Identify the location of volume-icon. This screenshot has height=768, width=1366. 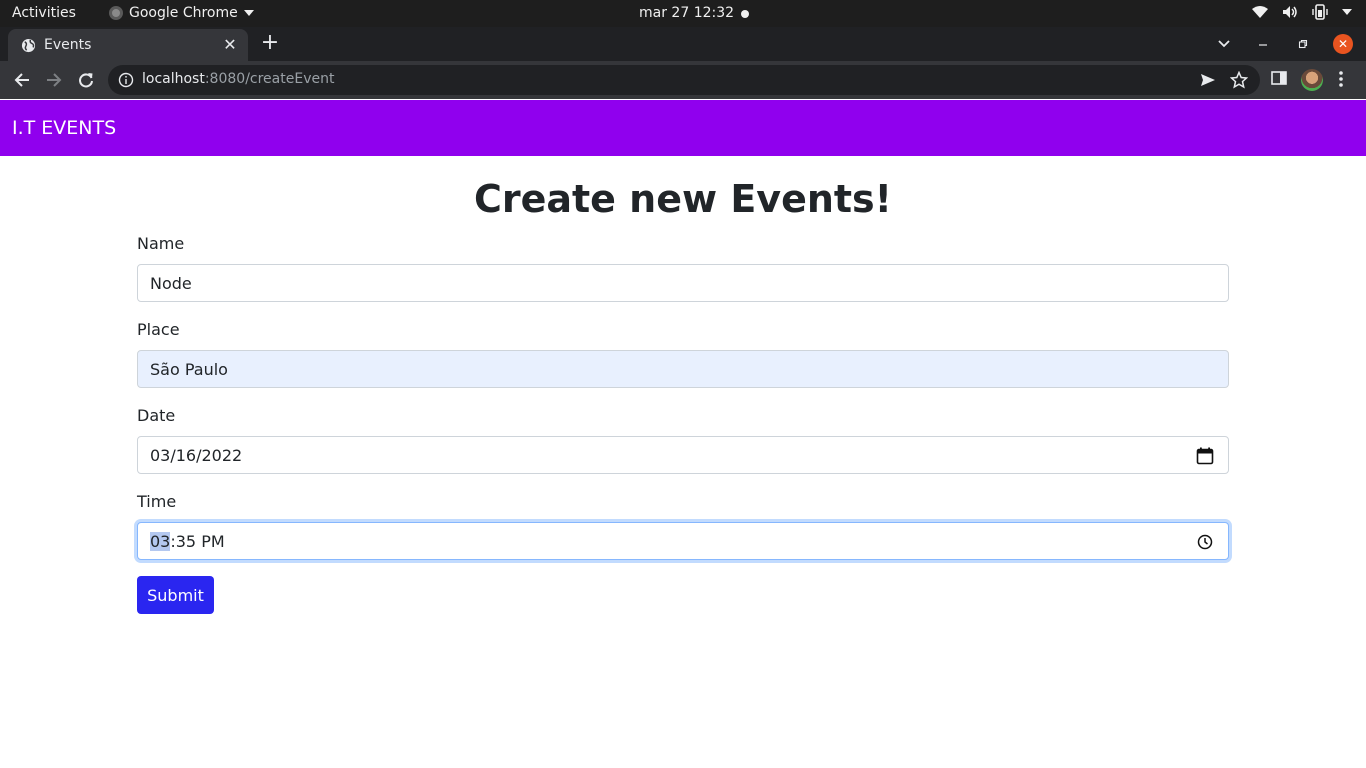
(1290, 12).